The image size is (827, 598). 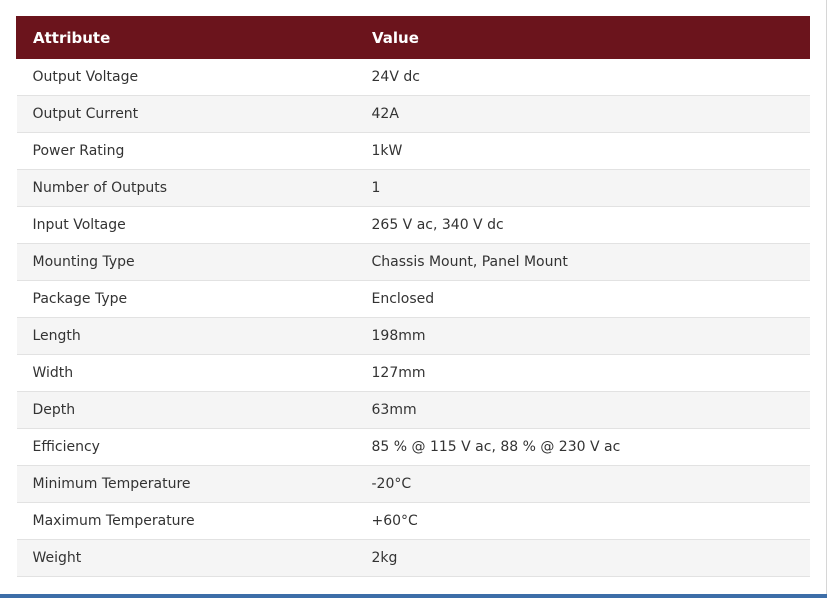 I want to click on table-row: Output Current 42A, so click(x=413, y=114).